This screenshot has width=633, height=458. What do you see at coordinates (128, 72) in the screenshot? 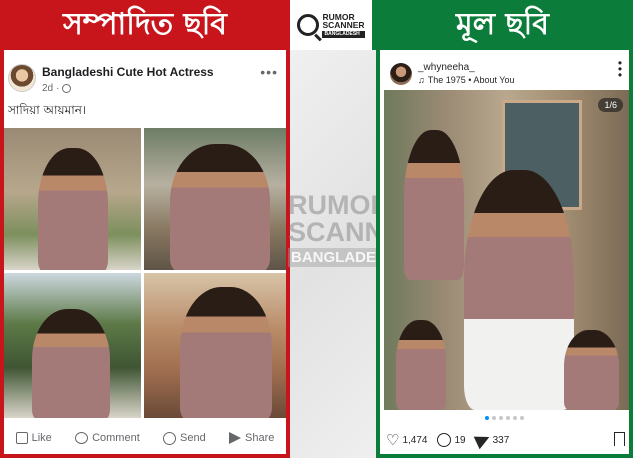
I see `page-name: Bangladeshi Cute Hot Actress` at bounding box center [128, 72].